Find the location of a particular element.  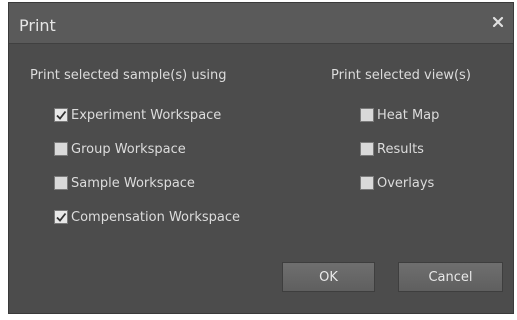

checkbox-compensation-workspace: Compensation Workspace is located at coordinates (147, 217).